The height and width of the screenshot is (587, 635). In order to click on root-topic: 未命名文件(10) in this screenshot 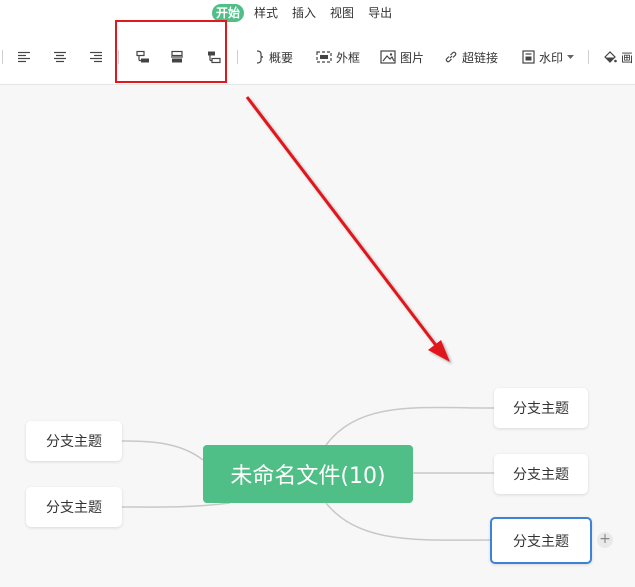, I will do `click(308, 474)`.